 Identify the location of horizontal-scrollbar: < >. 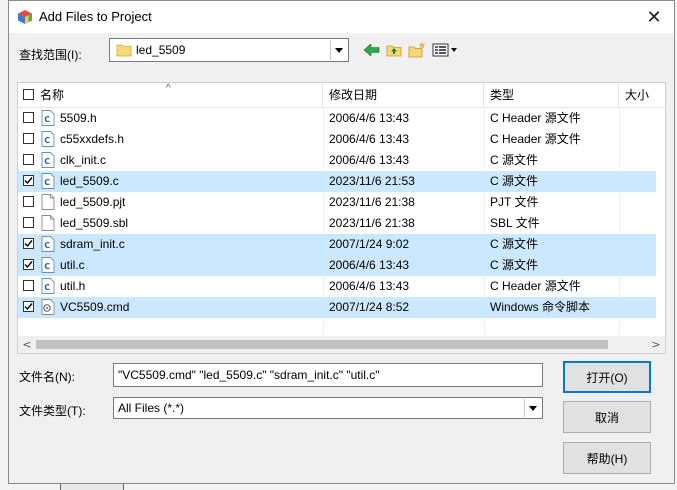
(341, 344).